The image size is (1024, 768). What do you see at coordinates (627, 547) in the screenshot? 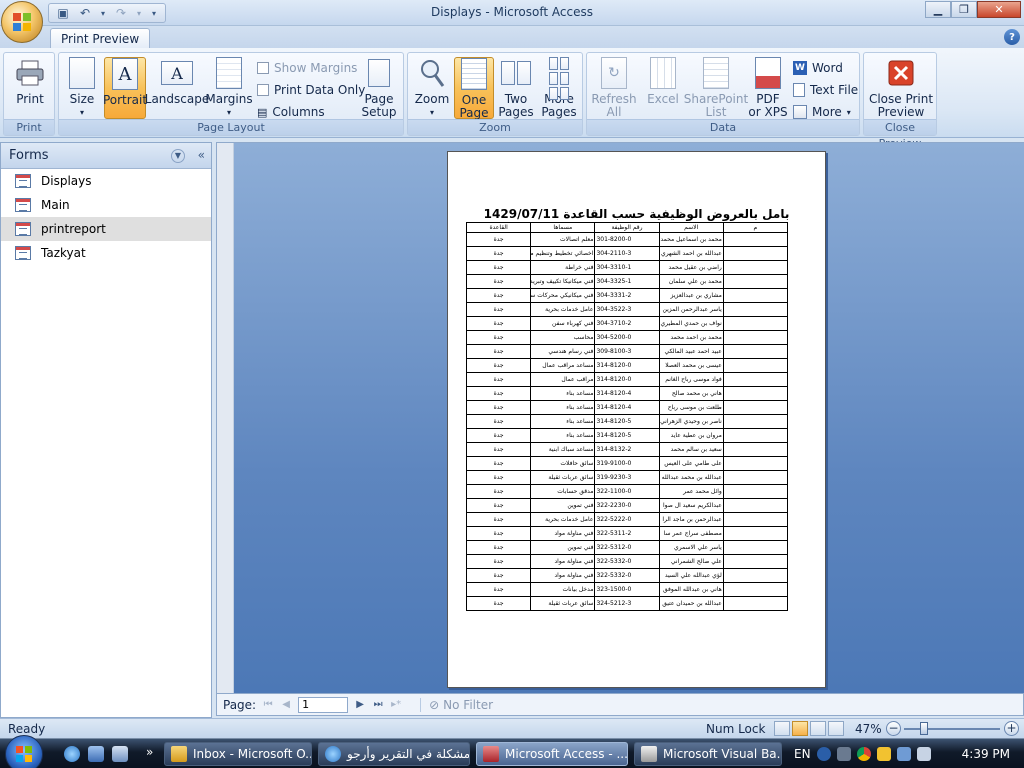
I see `cell-job-no: 322-5312-0` at bounding box center [627, 547].